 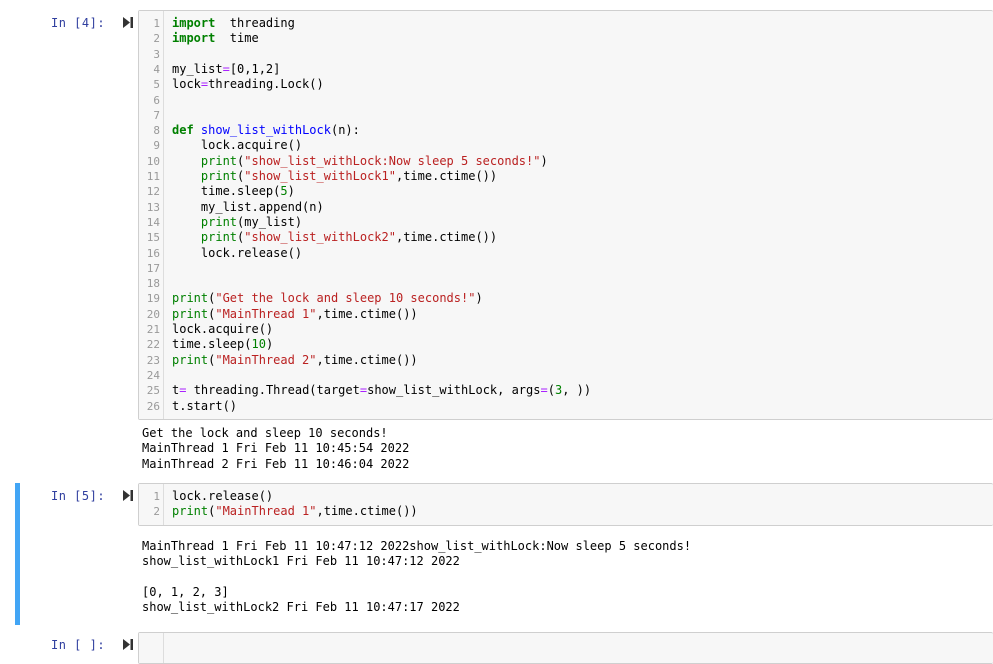 I want to click on code-token: (, so click(x=551, y=390).